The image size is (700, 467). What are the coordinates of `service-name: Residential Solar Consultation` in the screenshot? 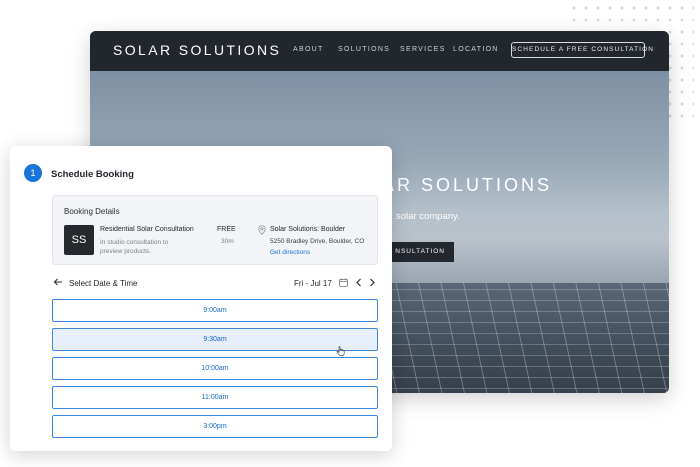 It's located at (147, 229).